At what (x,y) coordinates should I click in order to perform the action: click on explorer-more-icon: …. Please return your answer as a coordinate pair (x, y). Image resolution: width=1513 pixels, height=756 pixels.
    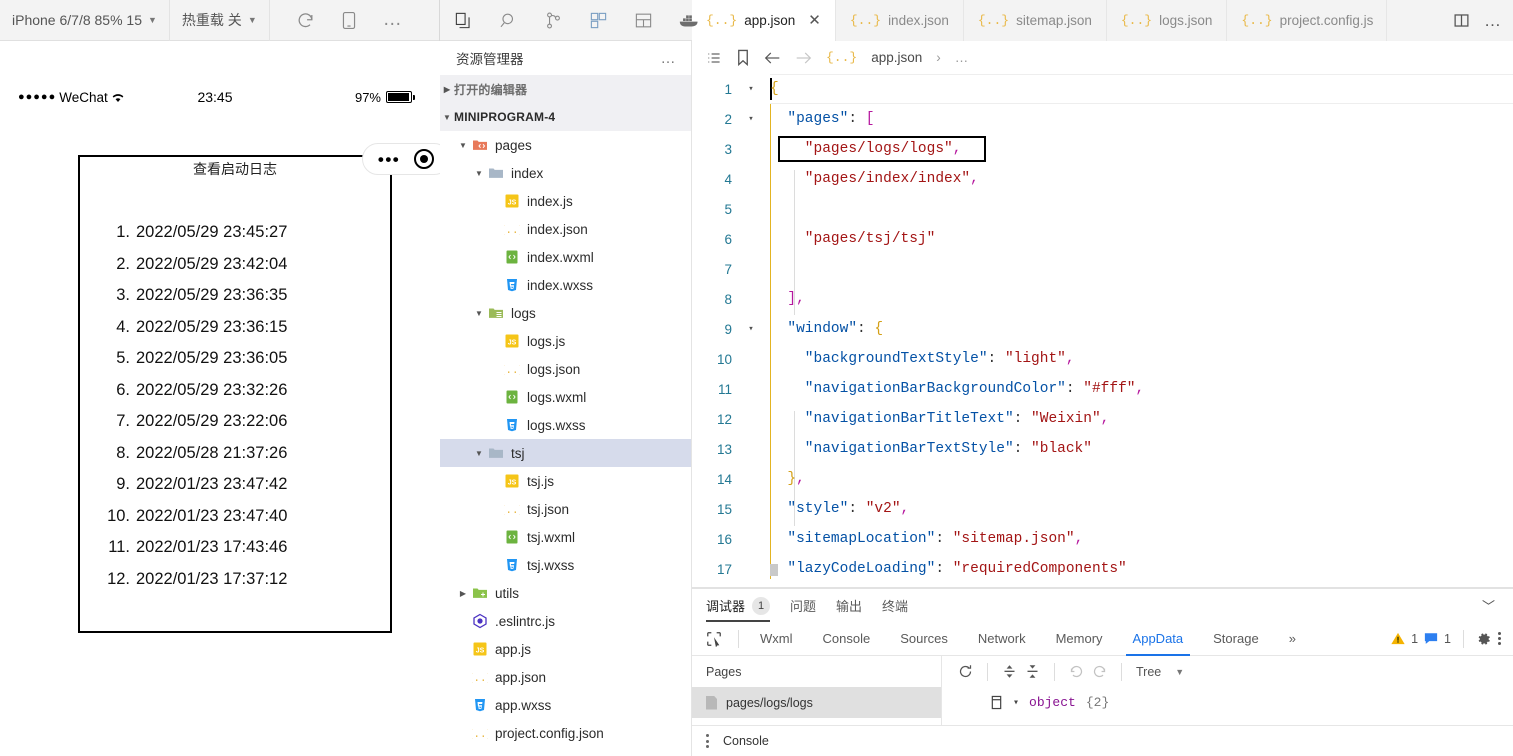
    Looking at the image, I should click on (669, 58).